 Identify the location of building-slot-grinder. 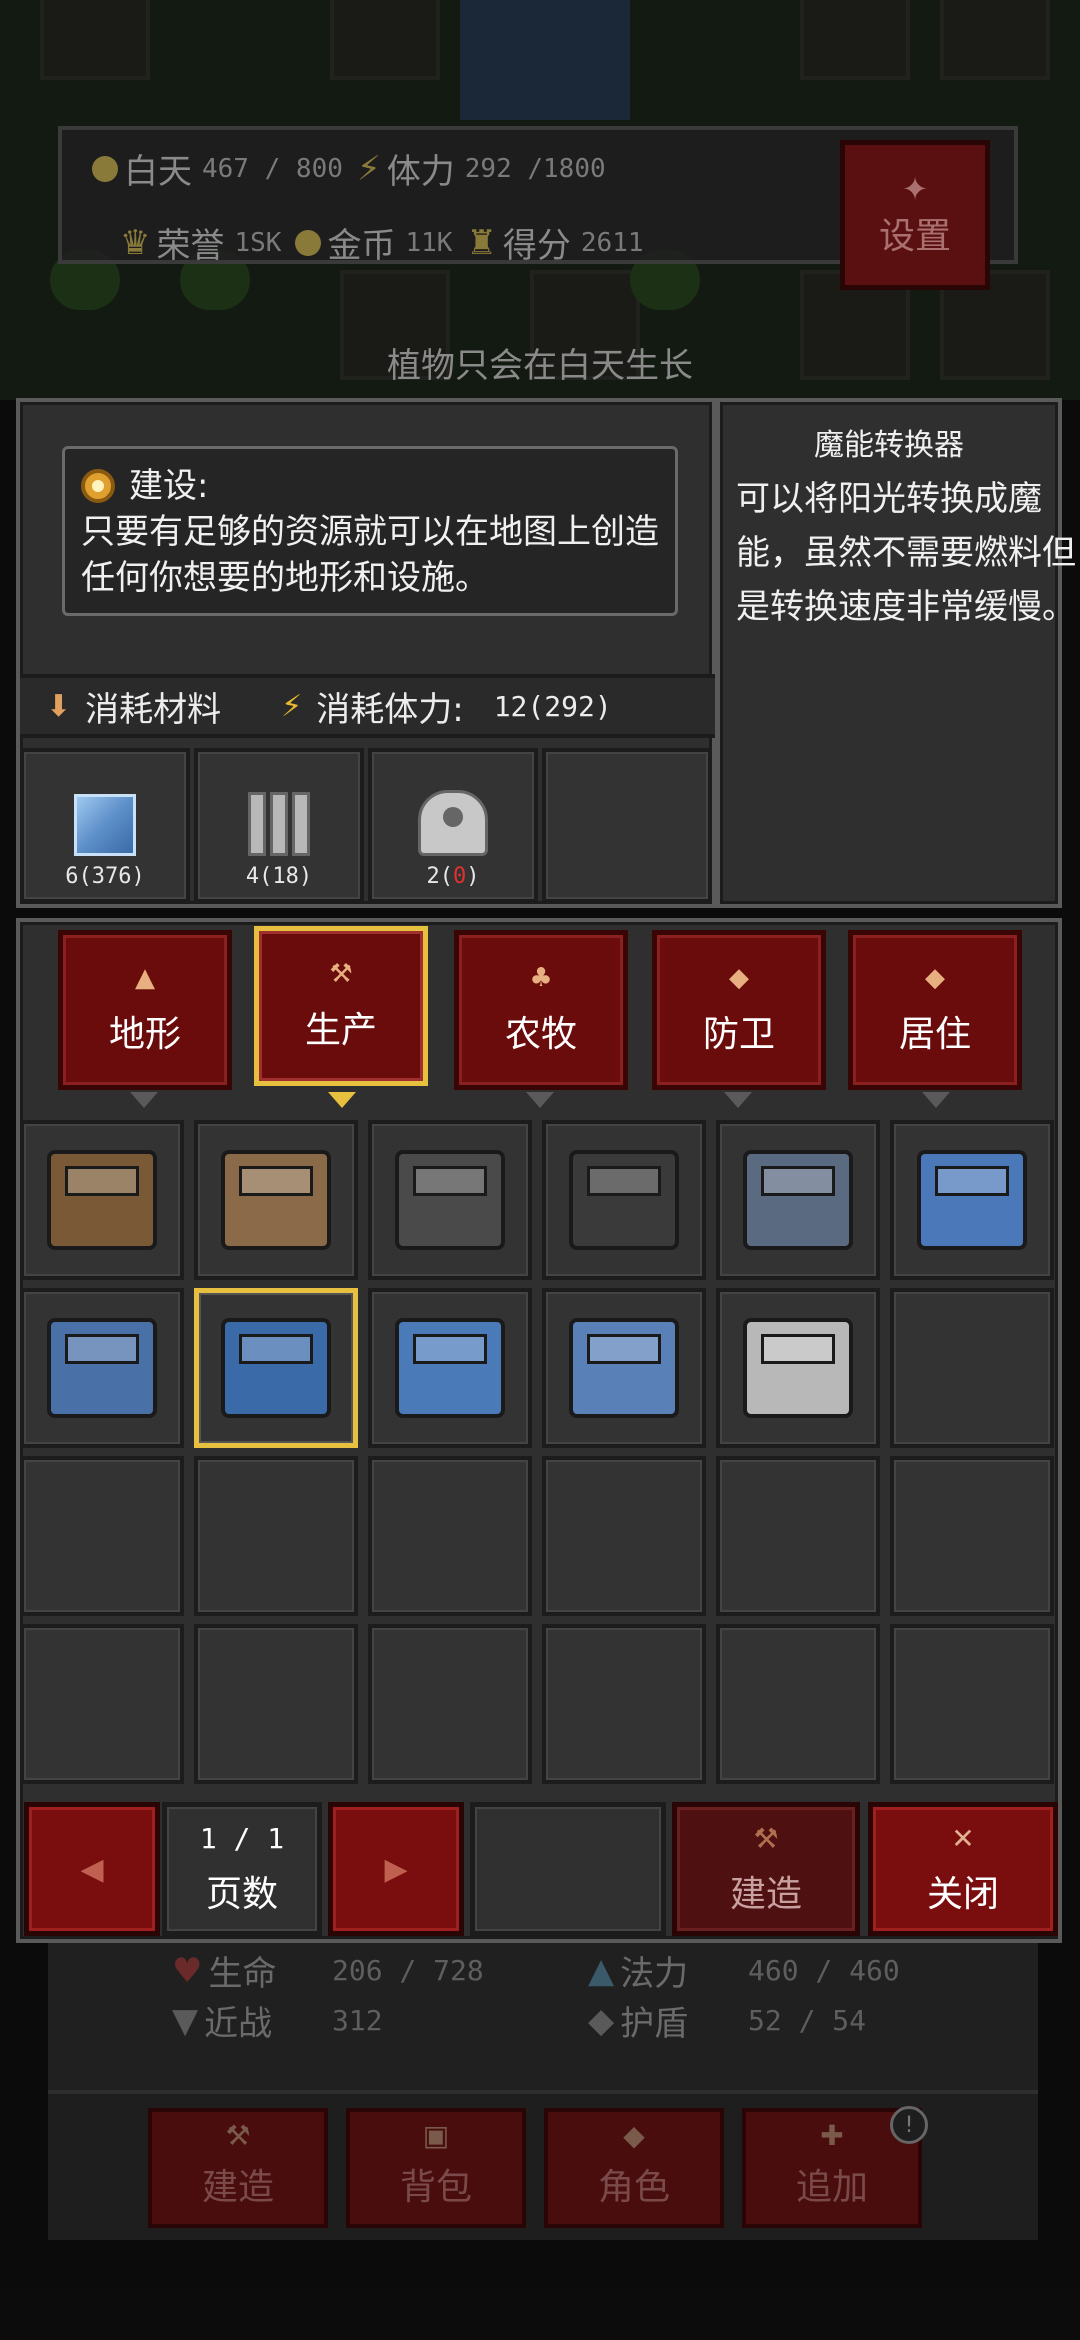
(102, 1368).